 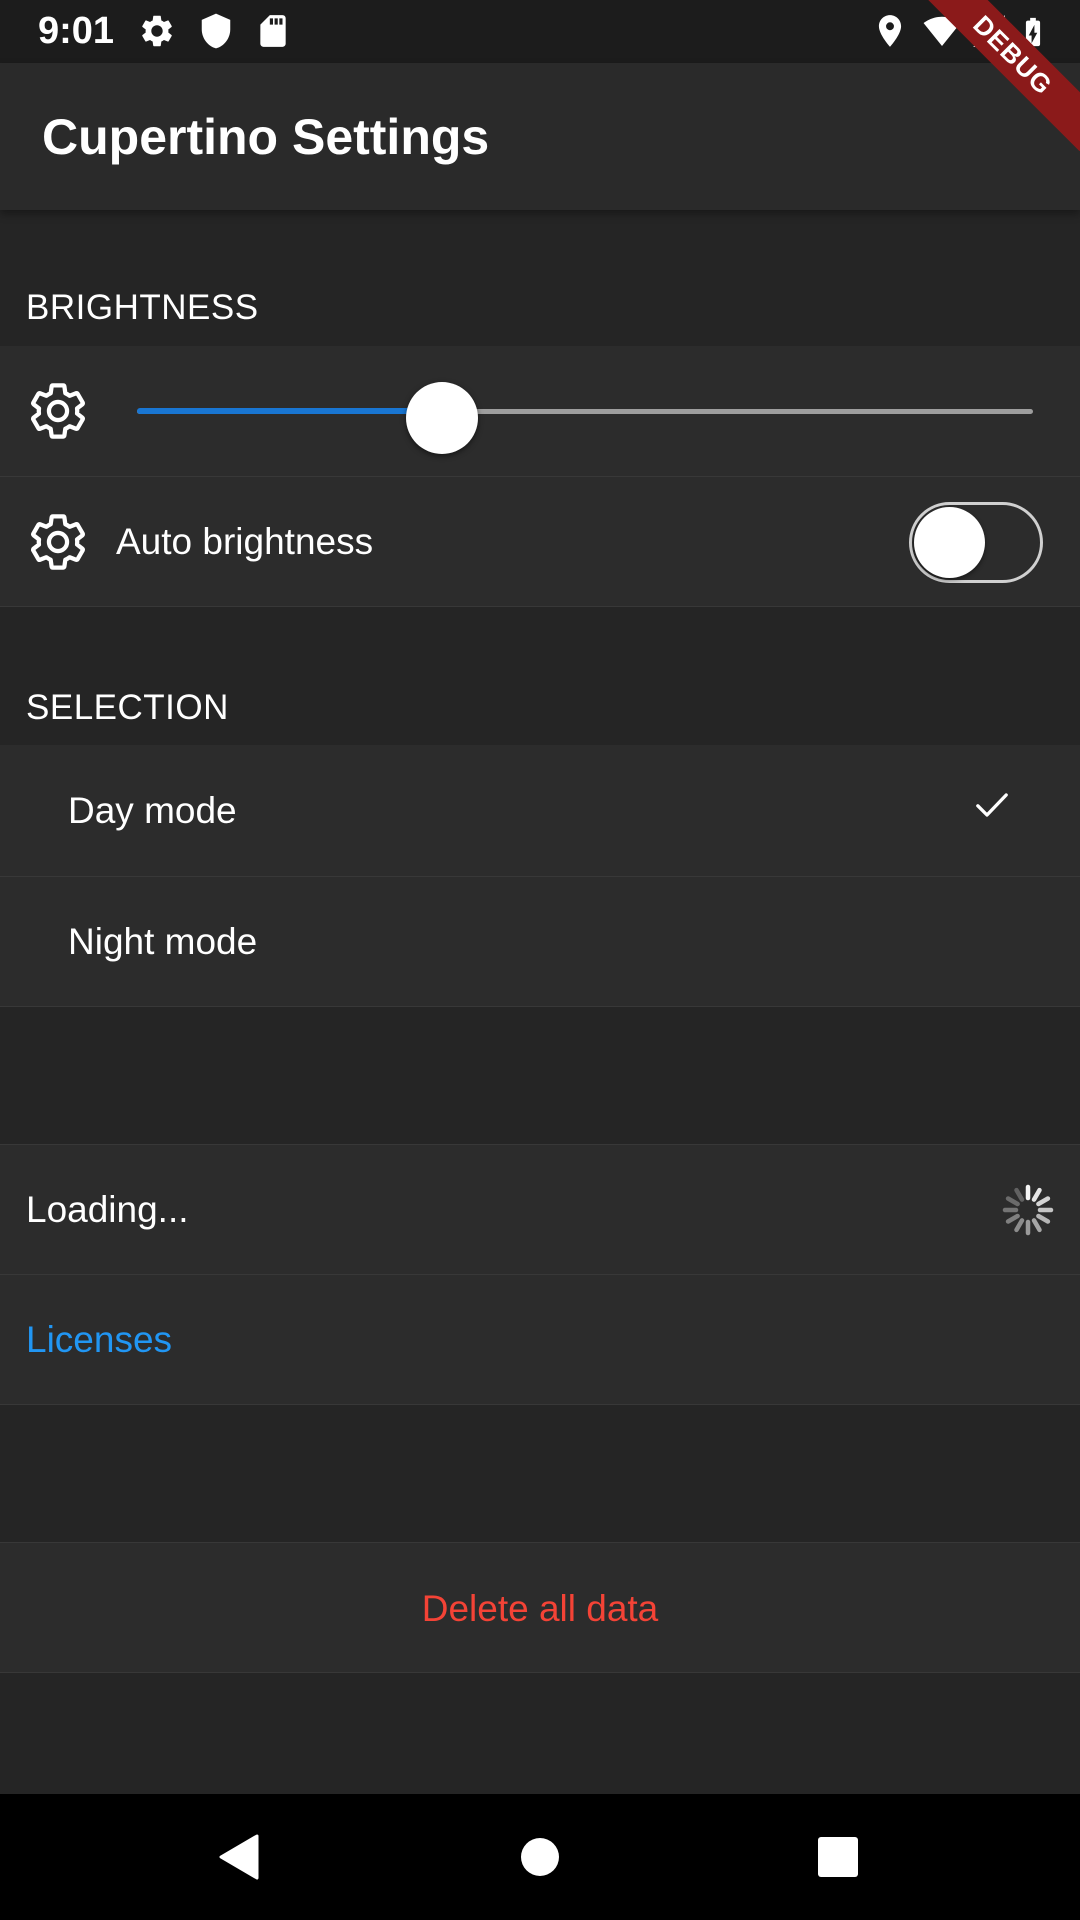 What do you see at coordinates (890, 31) in the screenshot?
I see `location-icon` at bounding box center [890, 31].